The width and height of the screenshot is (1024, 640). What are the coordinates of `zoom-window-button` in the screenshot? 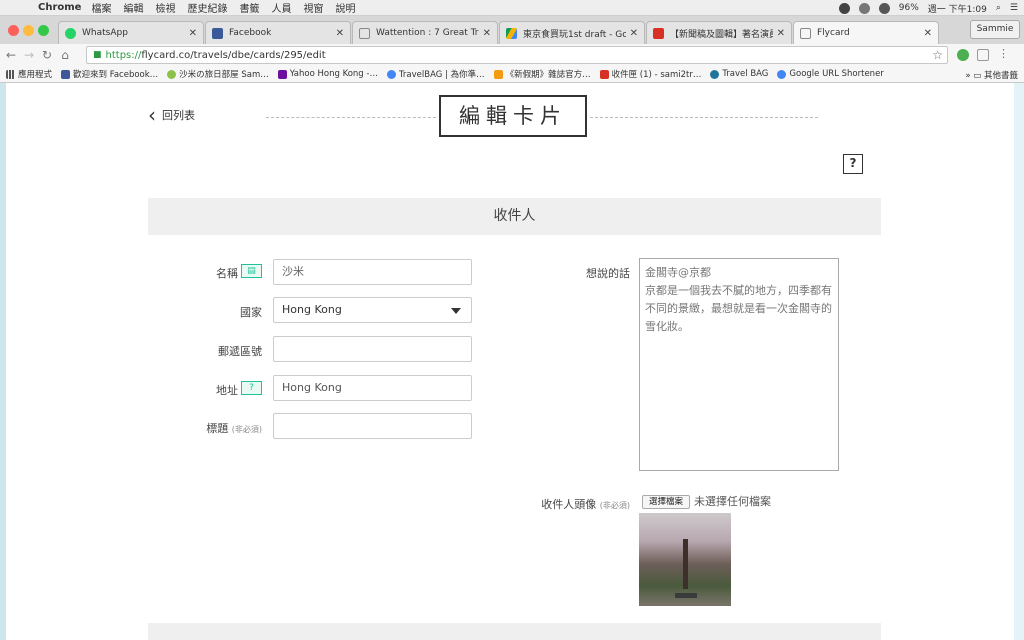 It's located at (43, 30).